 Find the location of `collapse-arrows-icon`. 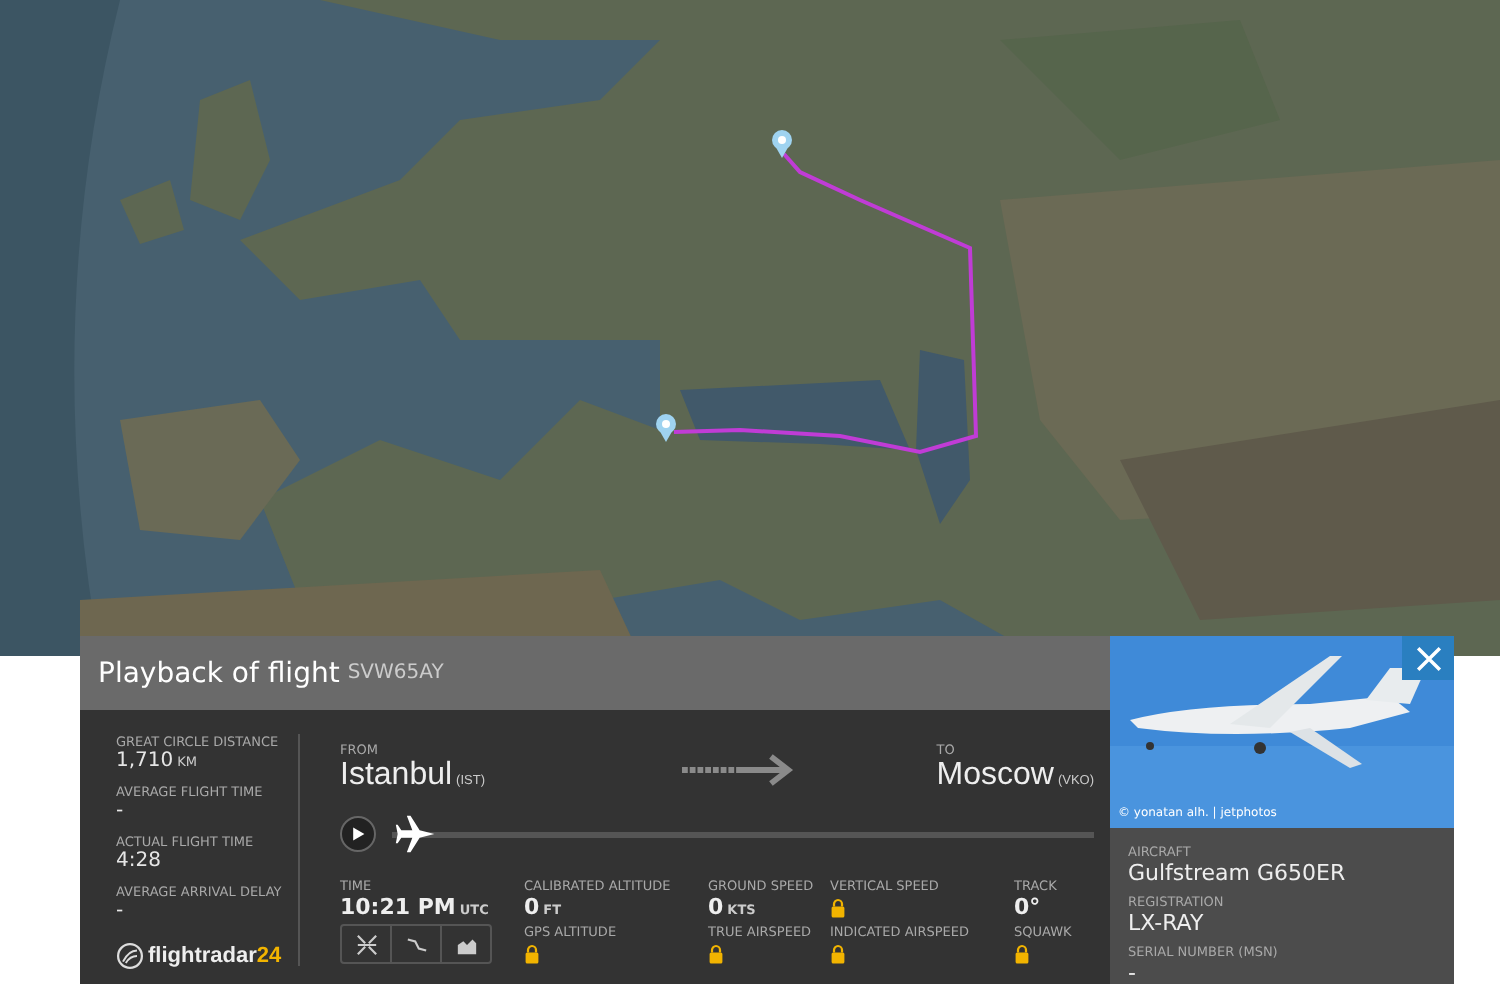

collapse-arrows-icon is located at coordinates (366, 944).